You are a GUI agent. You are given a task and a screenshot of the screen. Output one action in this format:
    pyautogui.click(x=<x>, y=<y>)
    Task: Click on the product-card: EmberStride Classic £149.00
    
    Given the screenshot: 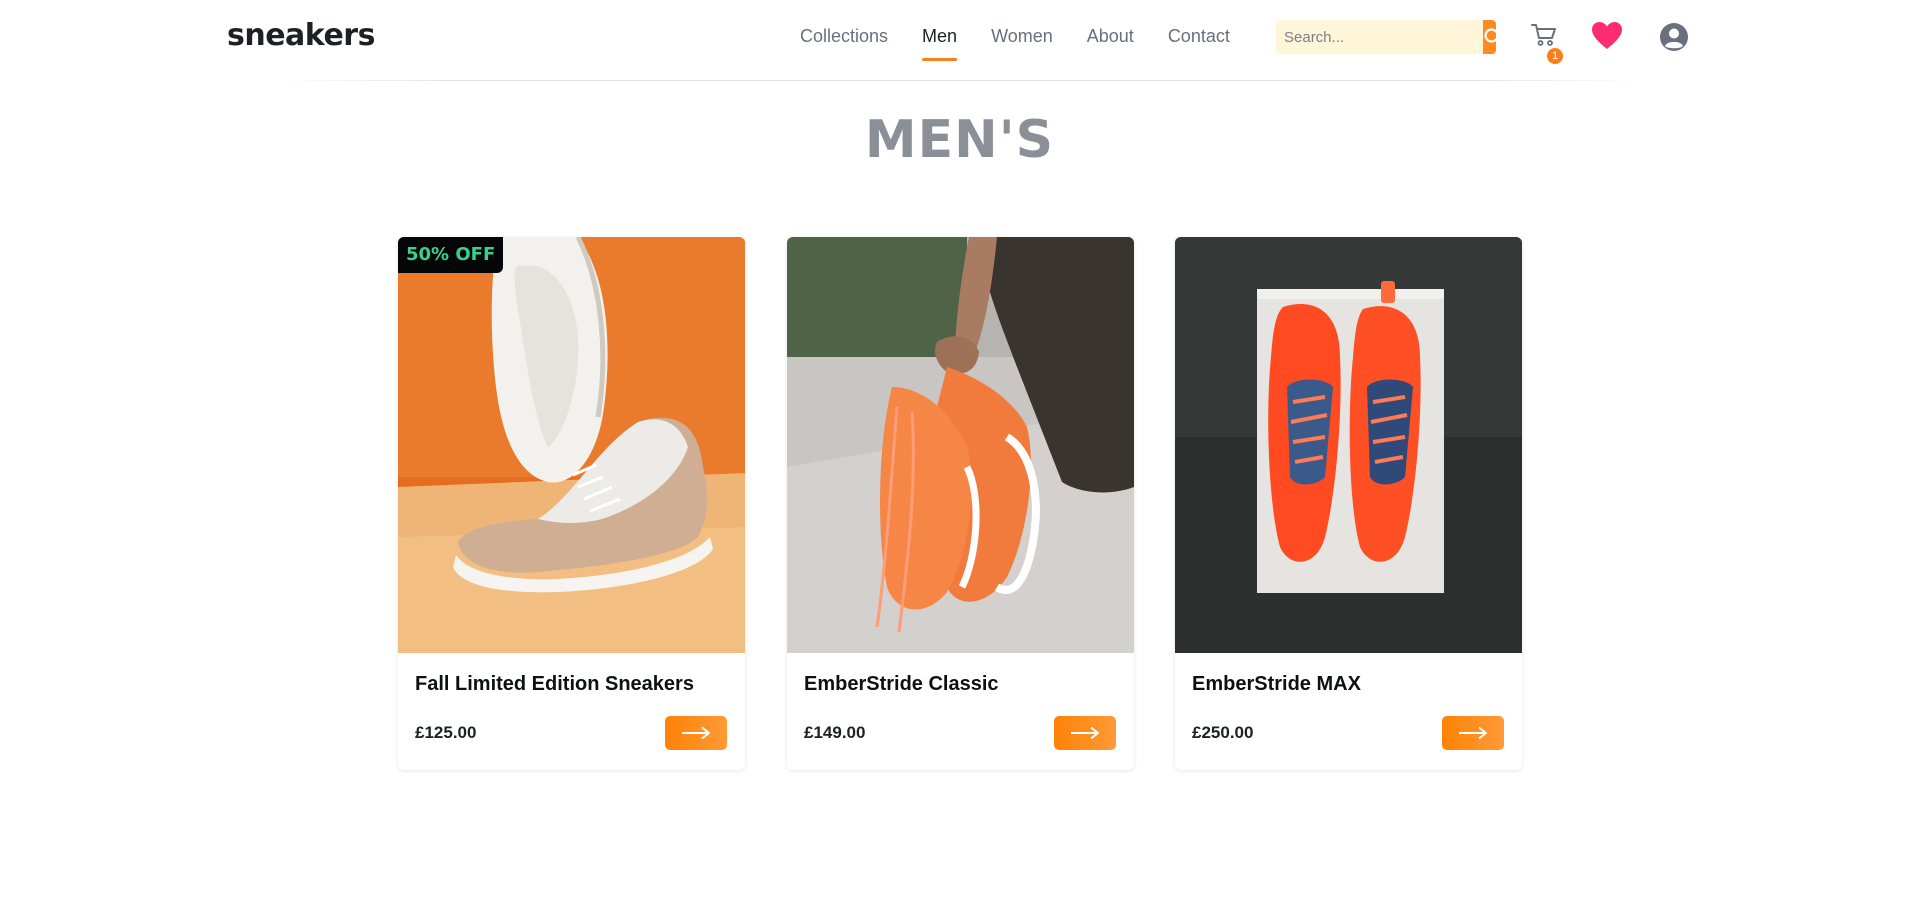 What is the action you would take?
    pyautogui.click(x=960, y=503)
    